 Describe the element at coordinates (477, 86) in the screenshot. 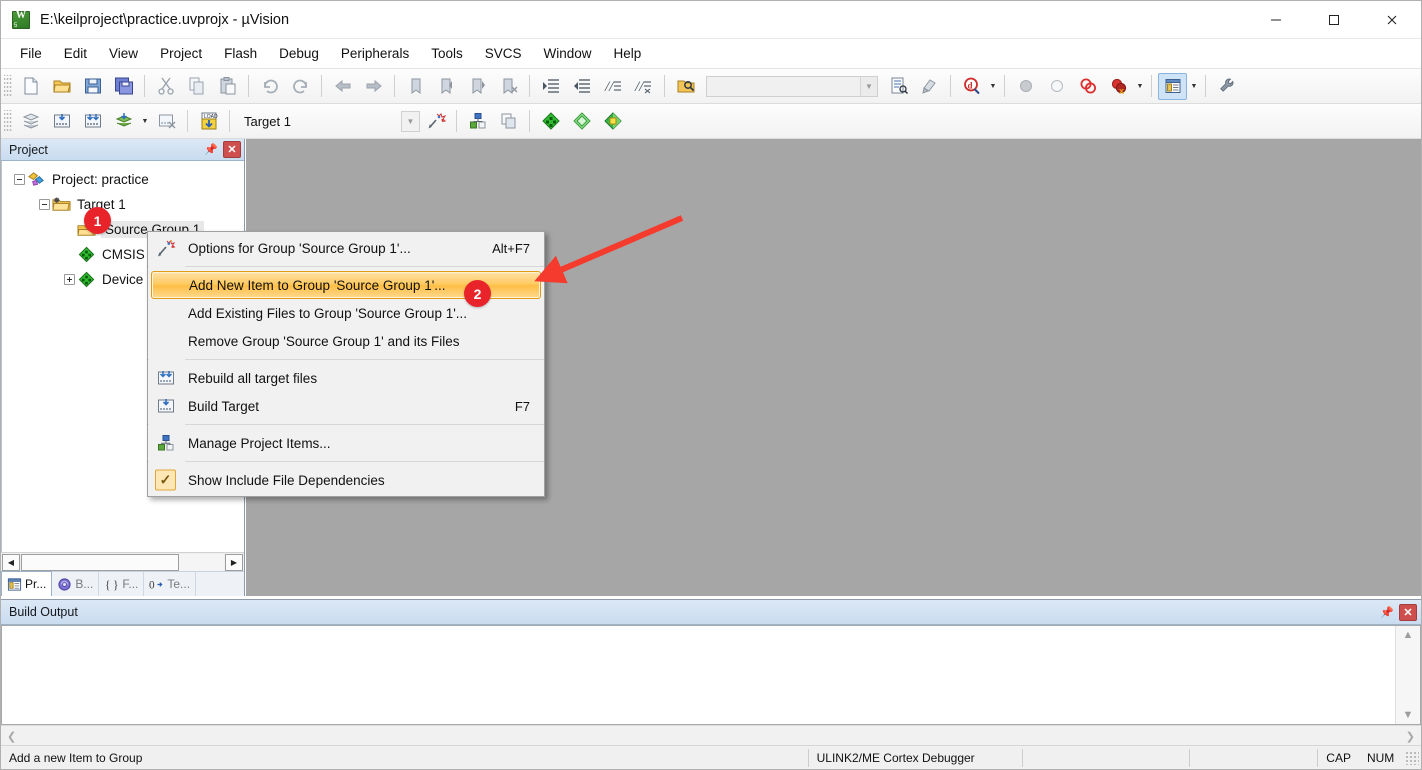

I see `bookmark-next-icon` at that location.